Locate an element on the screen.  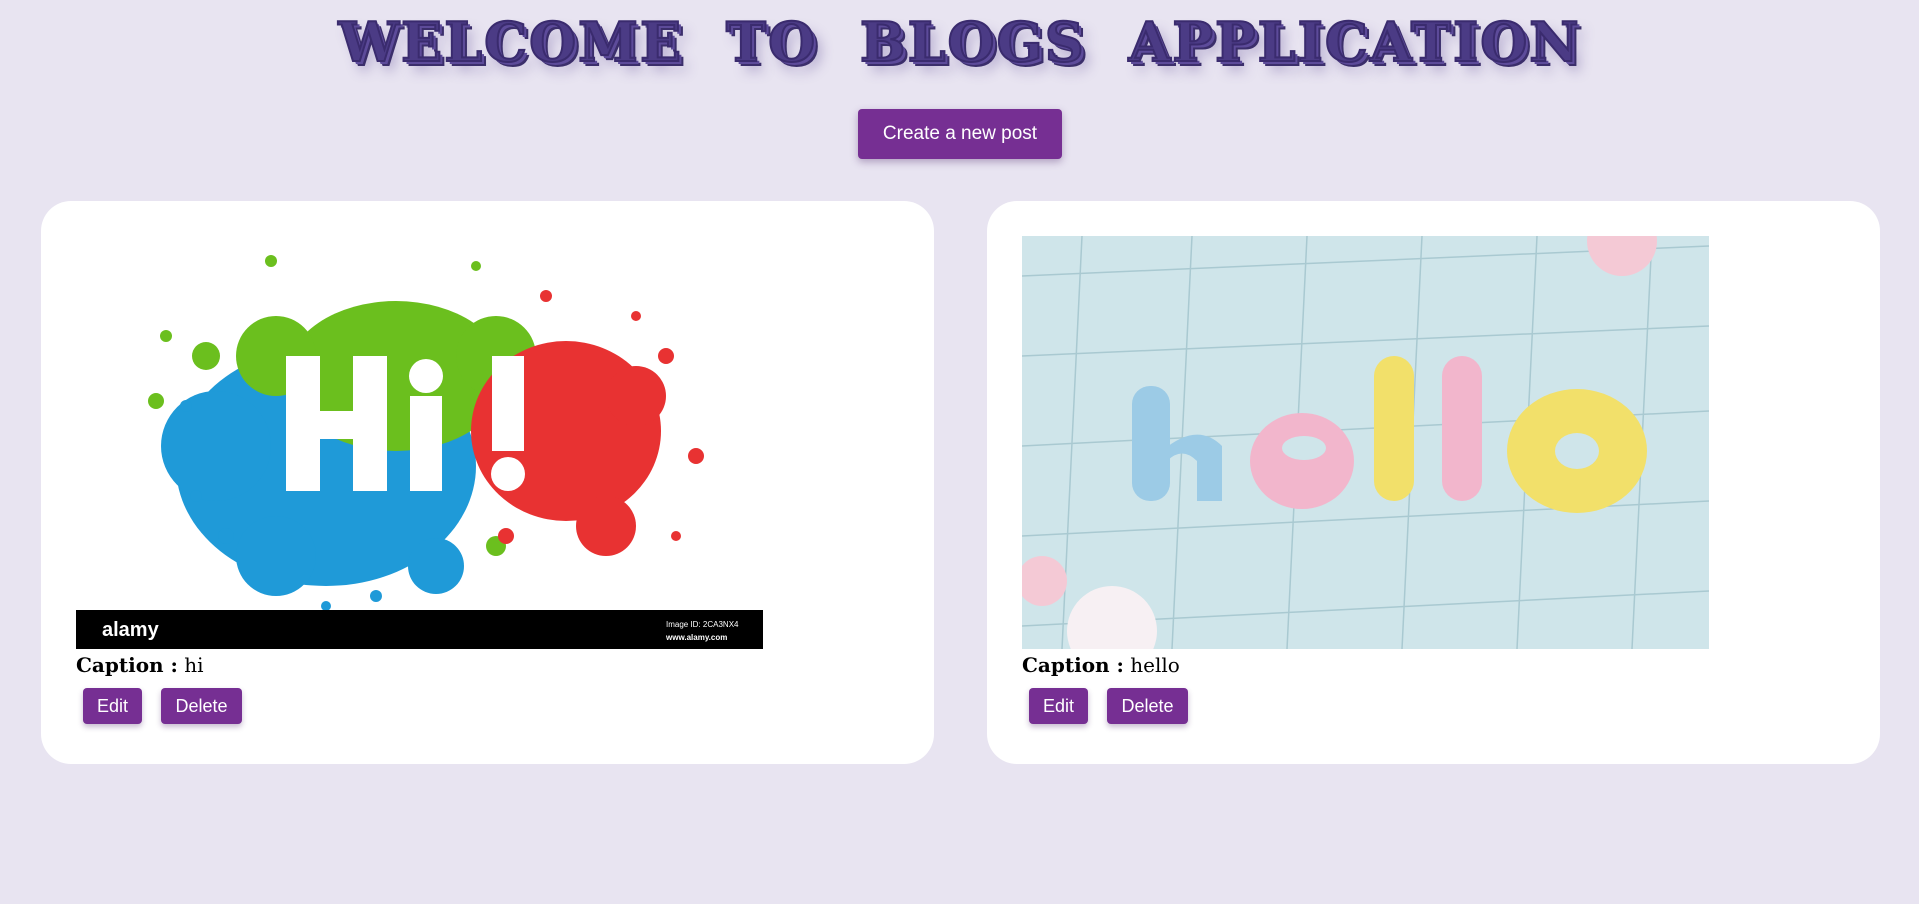
caption-value: hello is located at coordinates (1155, 665).